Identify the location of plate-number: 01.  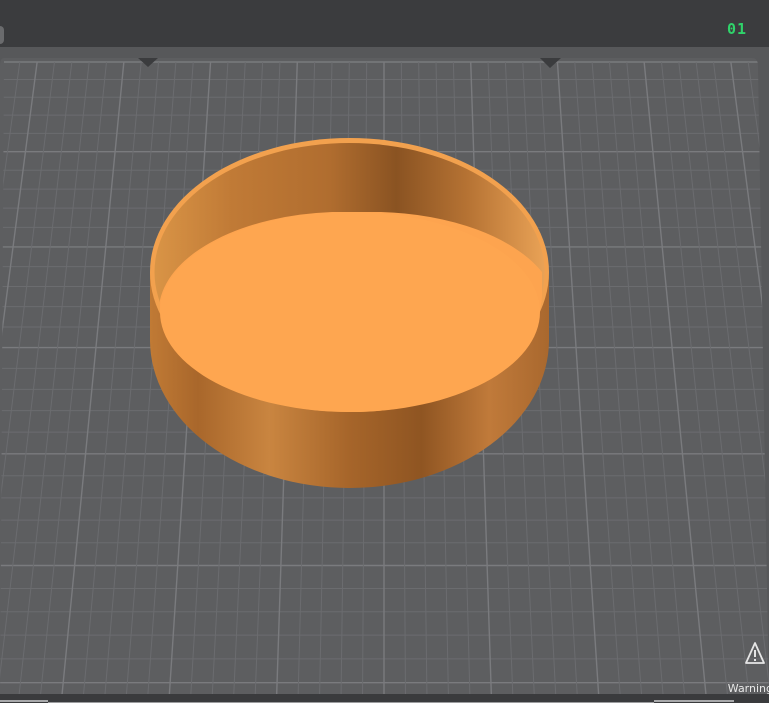
(737, 29).